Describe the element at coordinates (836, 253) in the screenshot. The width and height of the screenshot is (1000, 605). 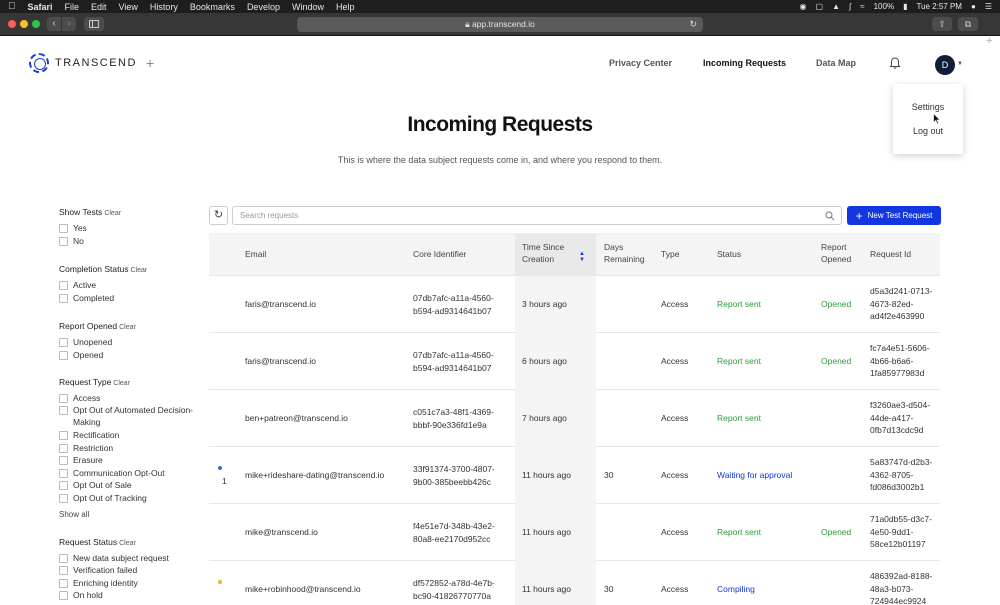
I see `col-header-report-opened: Report Opened` at that location.